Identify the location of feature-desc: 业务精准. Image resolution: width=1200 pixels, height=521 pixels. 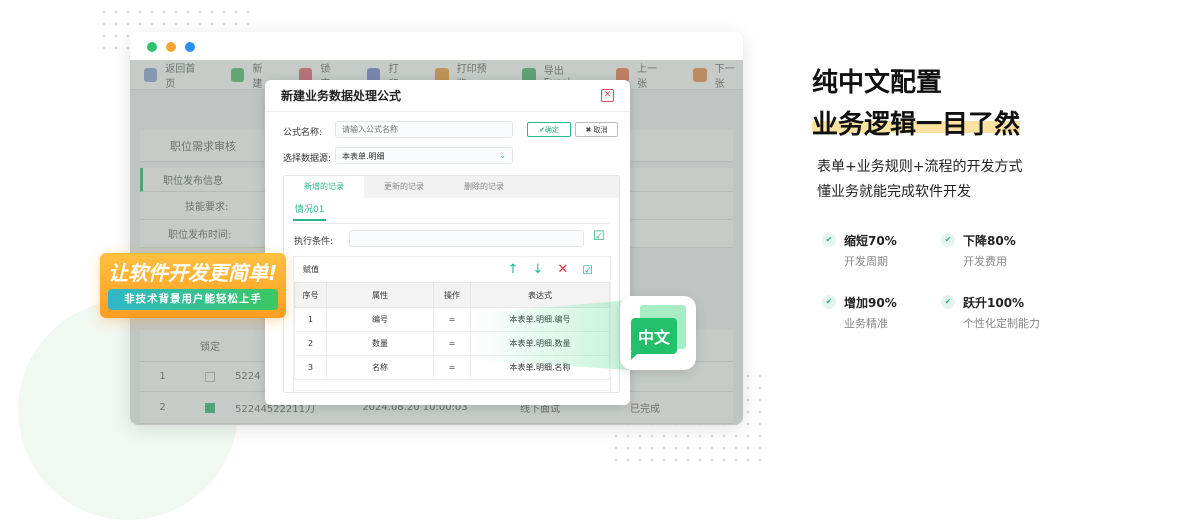
(866, 323).